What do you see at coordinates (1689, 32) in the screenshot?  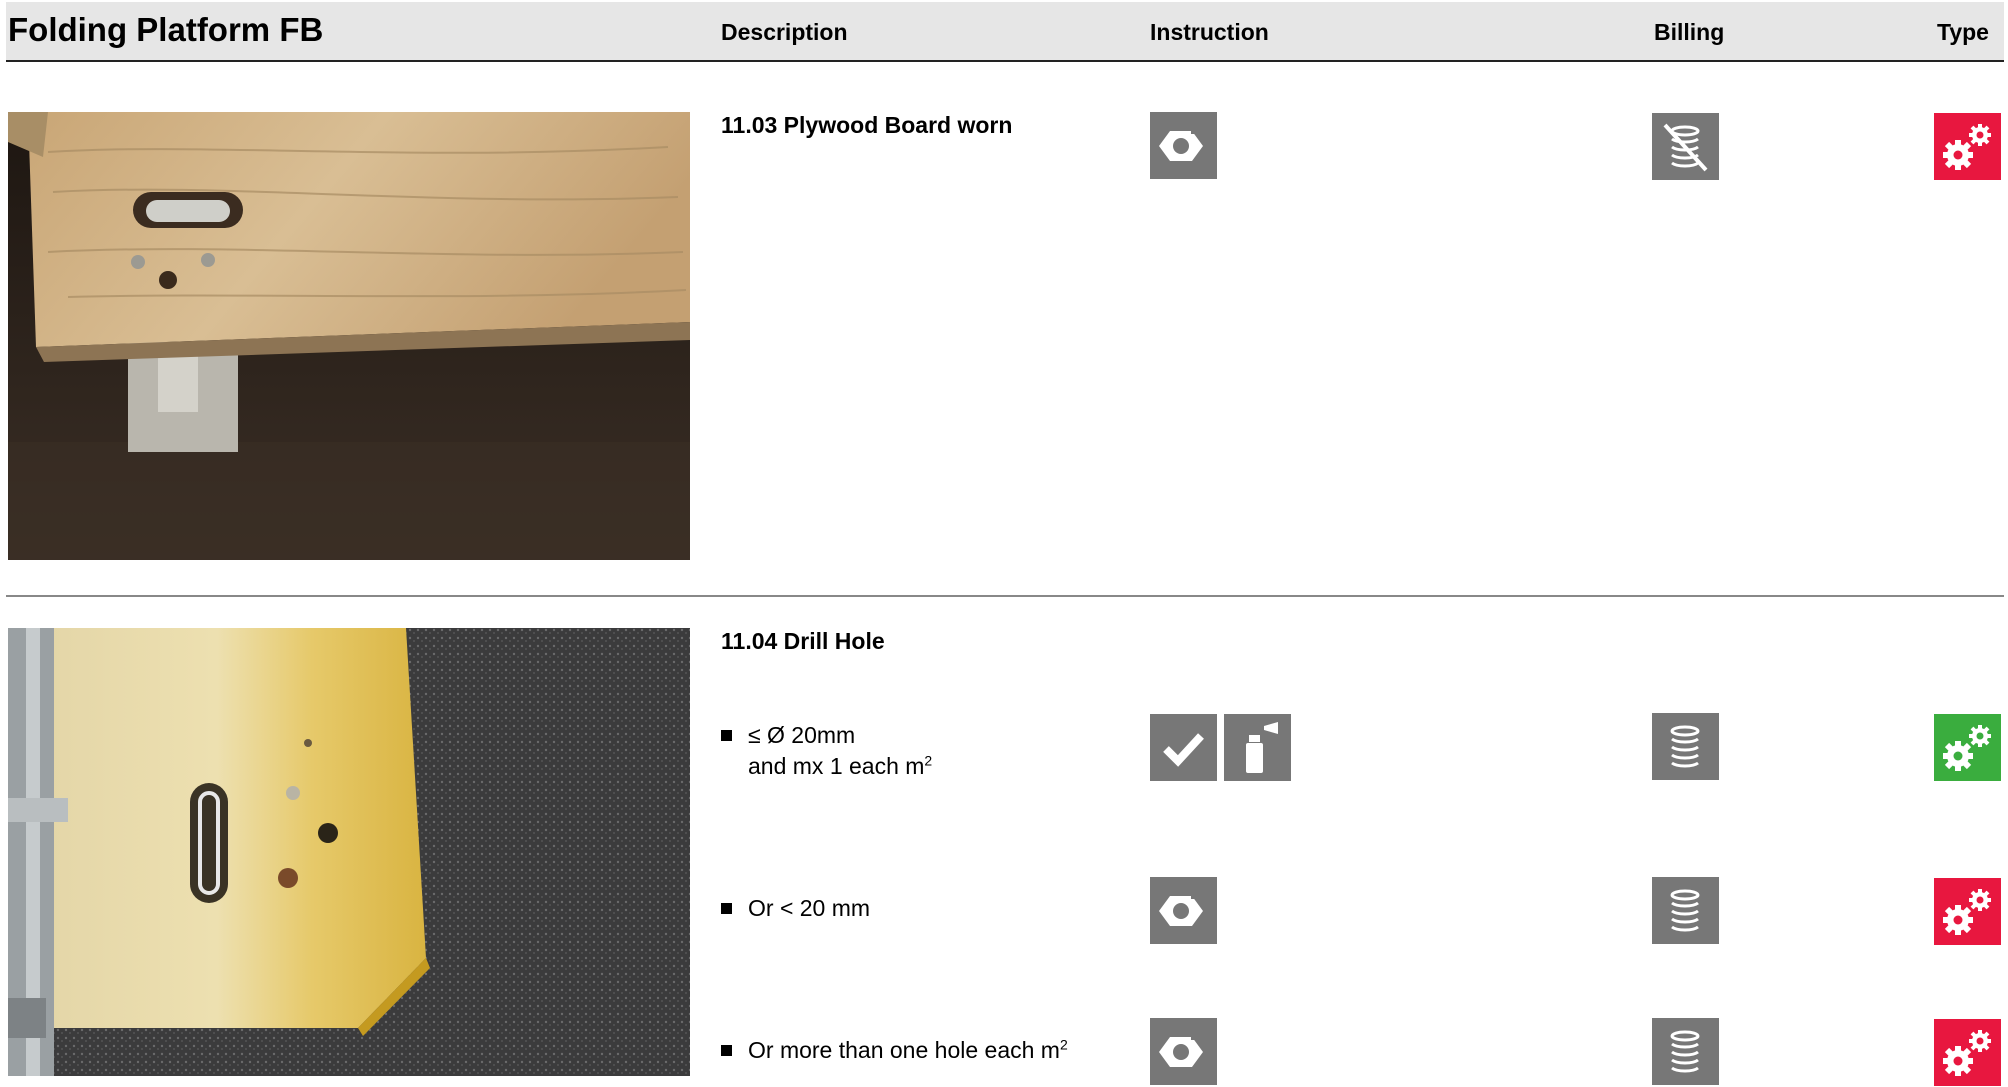 I see `column-header-billing: Billing` at bounding box center [1689, 32].